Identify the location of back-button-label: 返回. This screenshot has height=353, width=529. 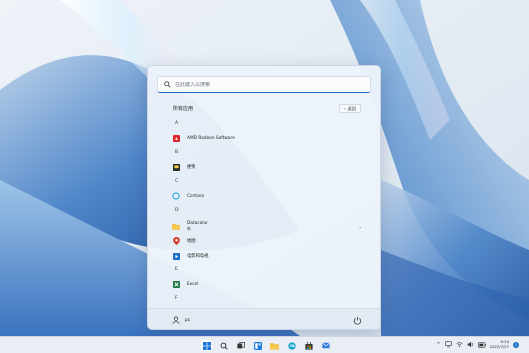
(351, 108).